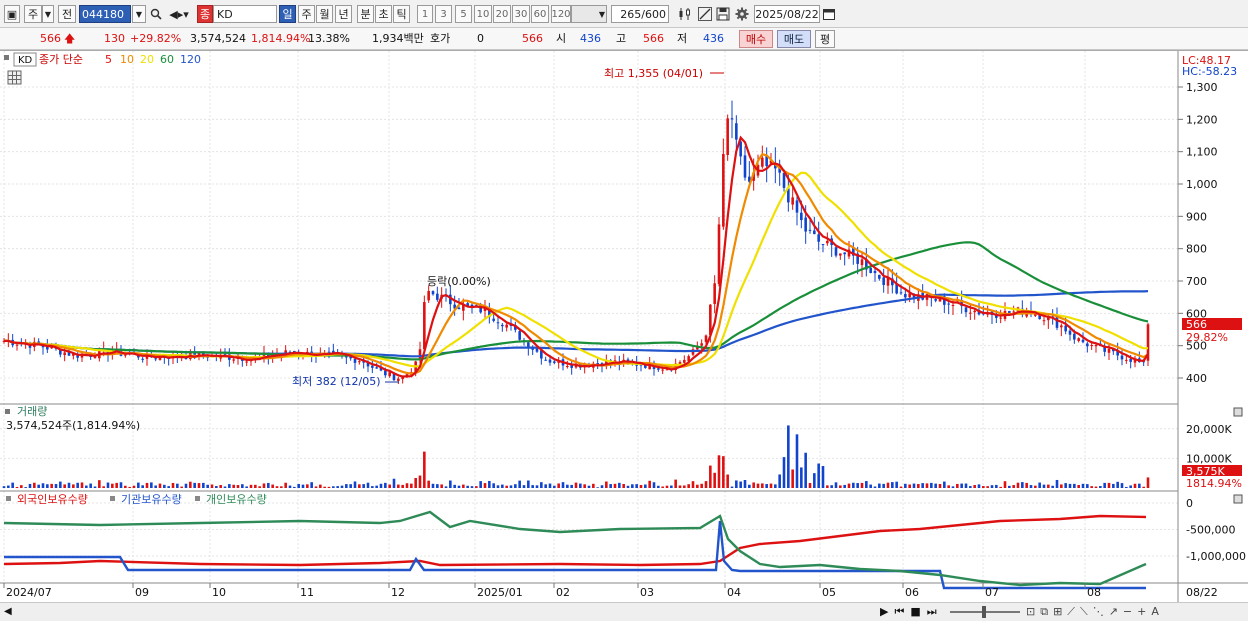 The width and height of the screenshot is (1248, 621). Describe the element at coordinates (829, 14) in the screenshot. I see `calendar-icon` at that location.